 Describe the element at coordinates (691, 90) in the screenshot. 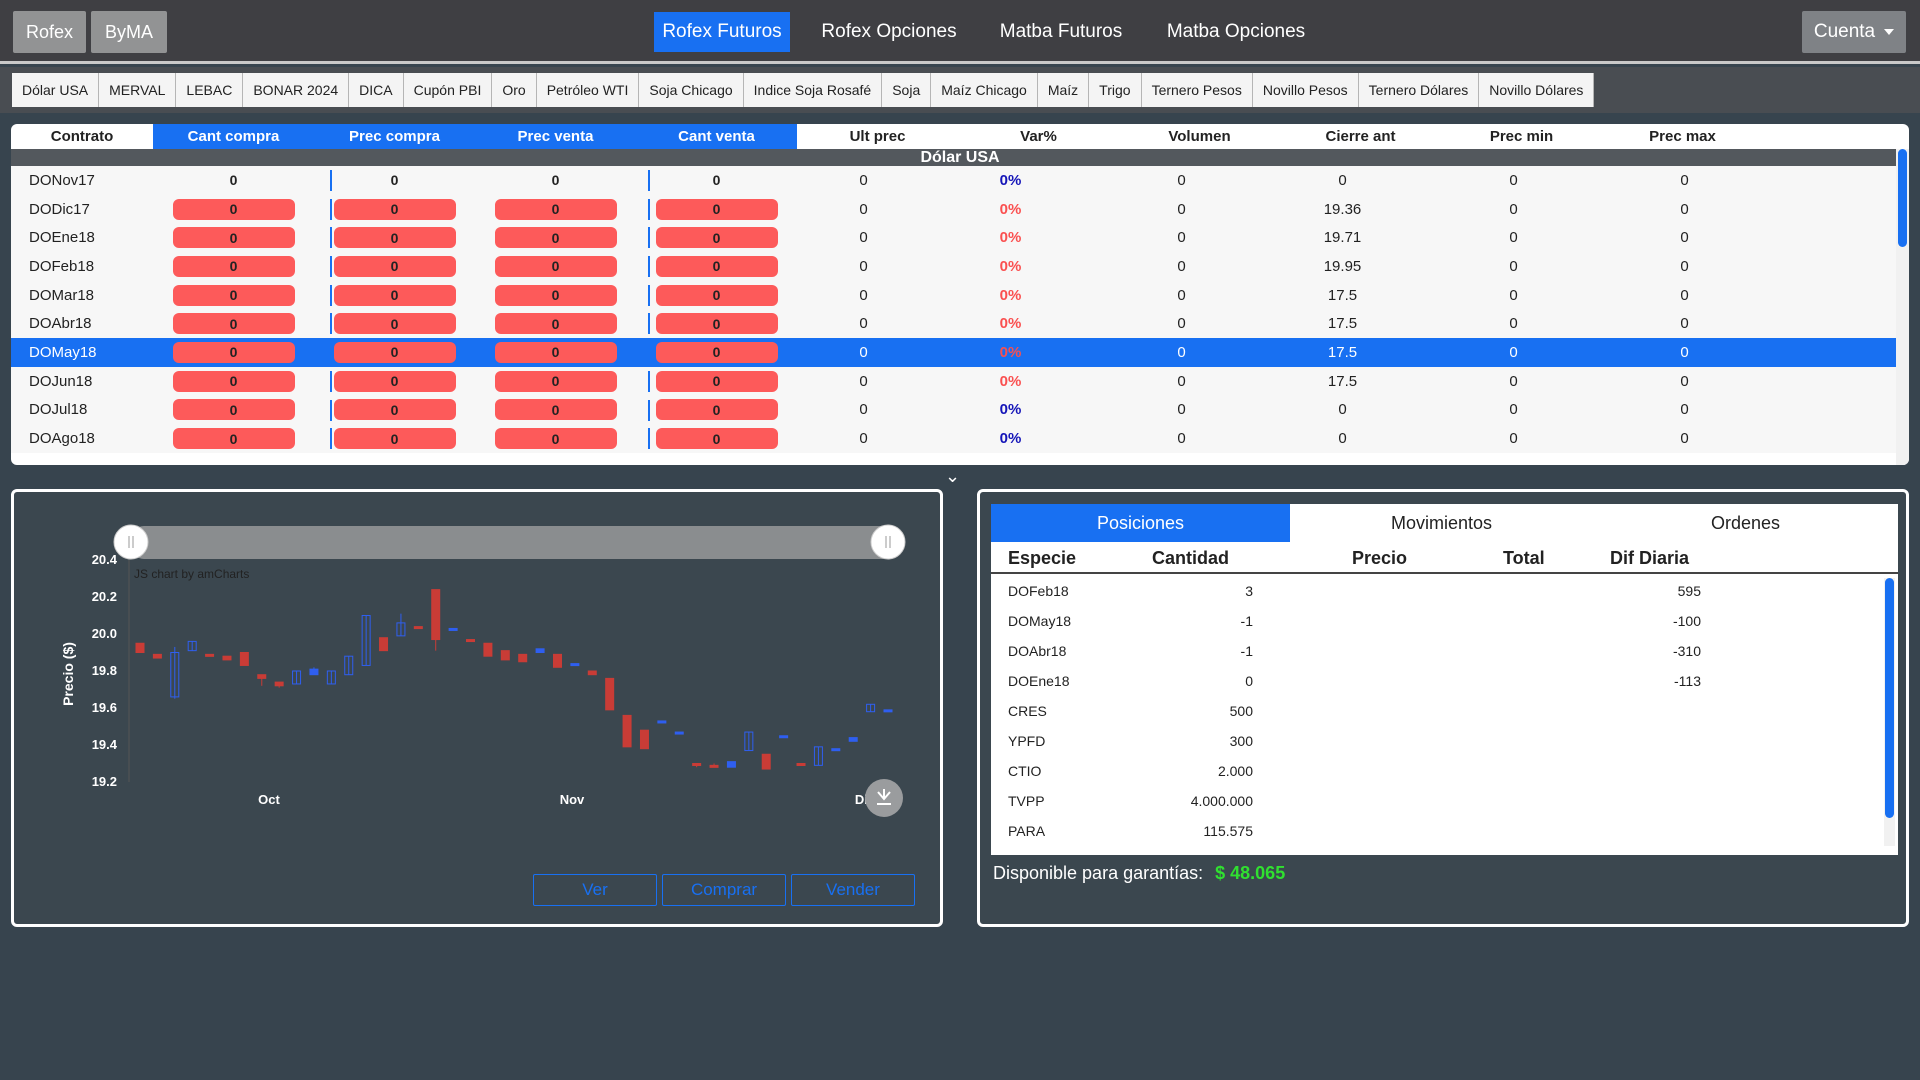

I see `instrument-tab: Soja Chicago` at that location.